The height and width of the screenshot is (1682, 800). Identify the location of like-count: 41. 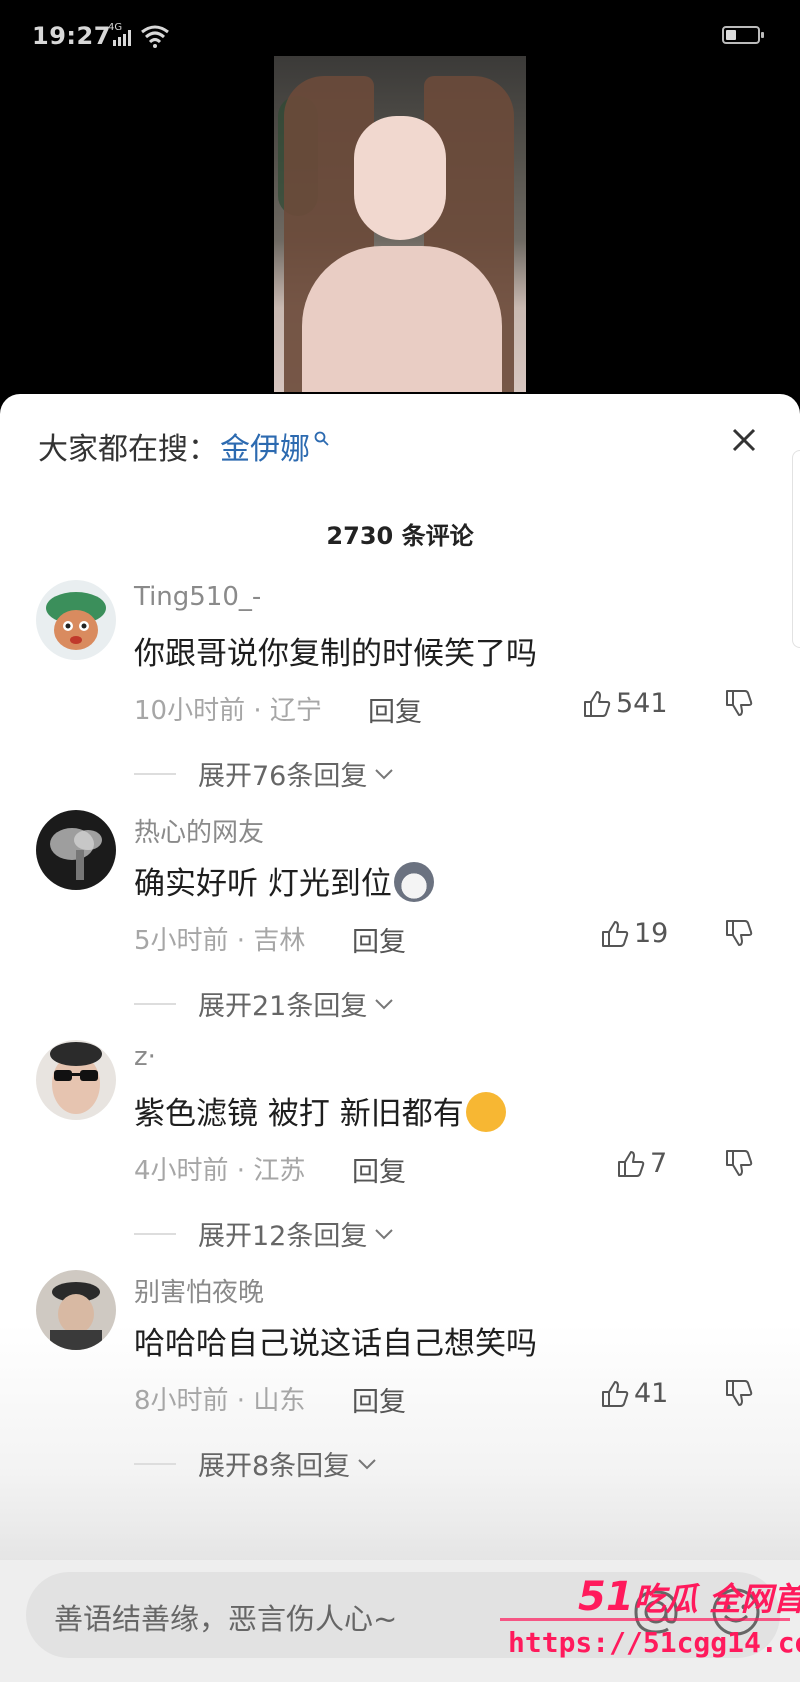
(651, 1393).